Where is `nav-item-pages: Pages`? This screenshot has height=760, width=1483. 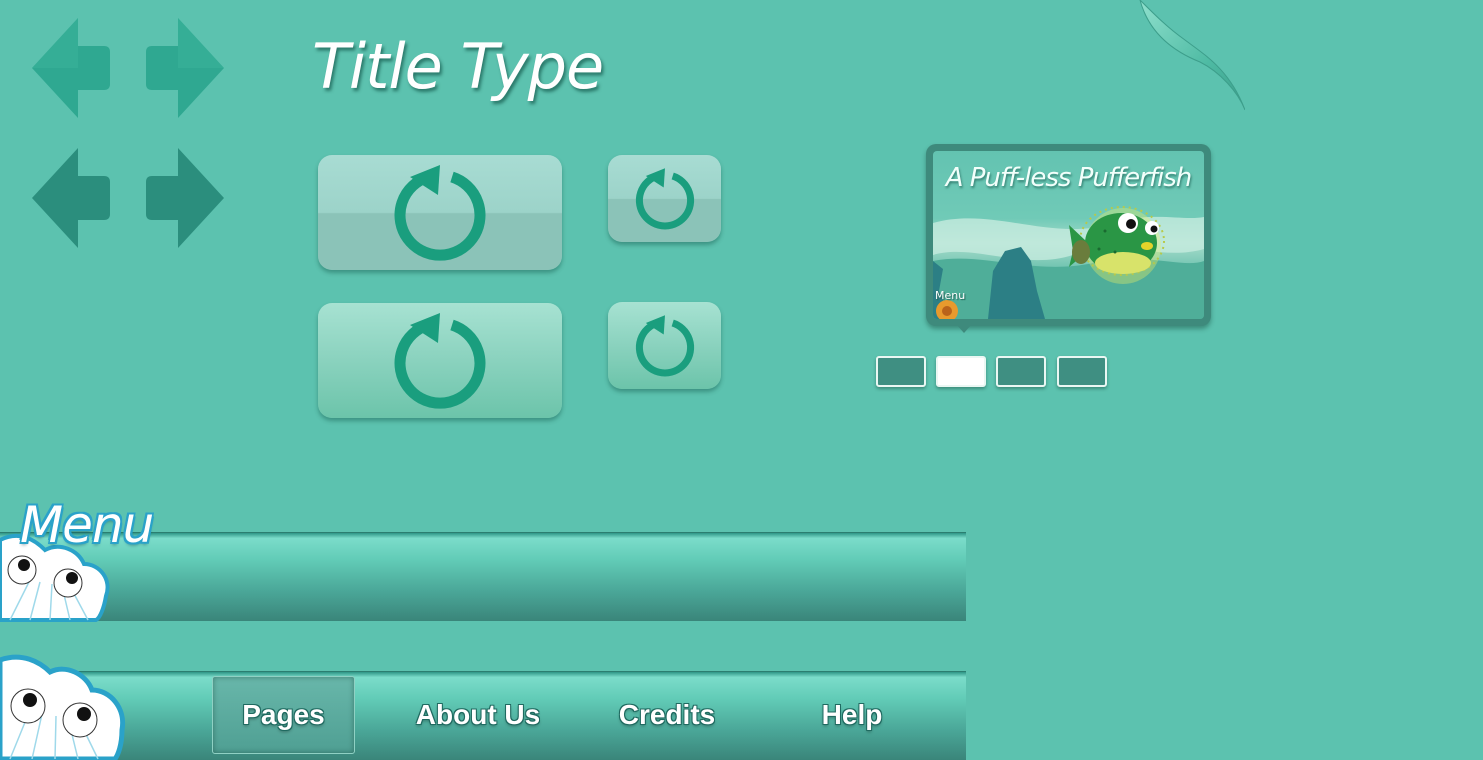
nav-item-pages: Pages is located at coordinates (283, 715).